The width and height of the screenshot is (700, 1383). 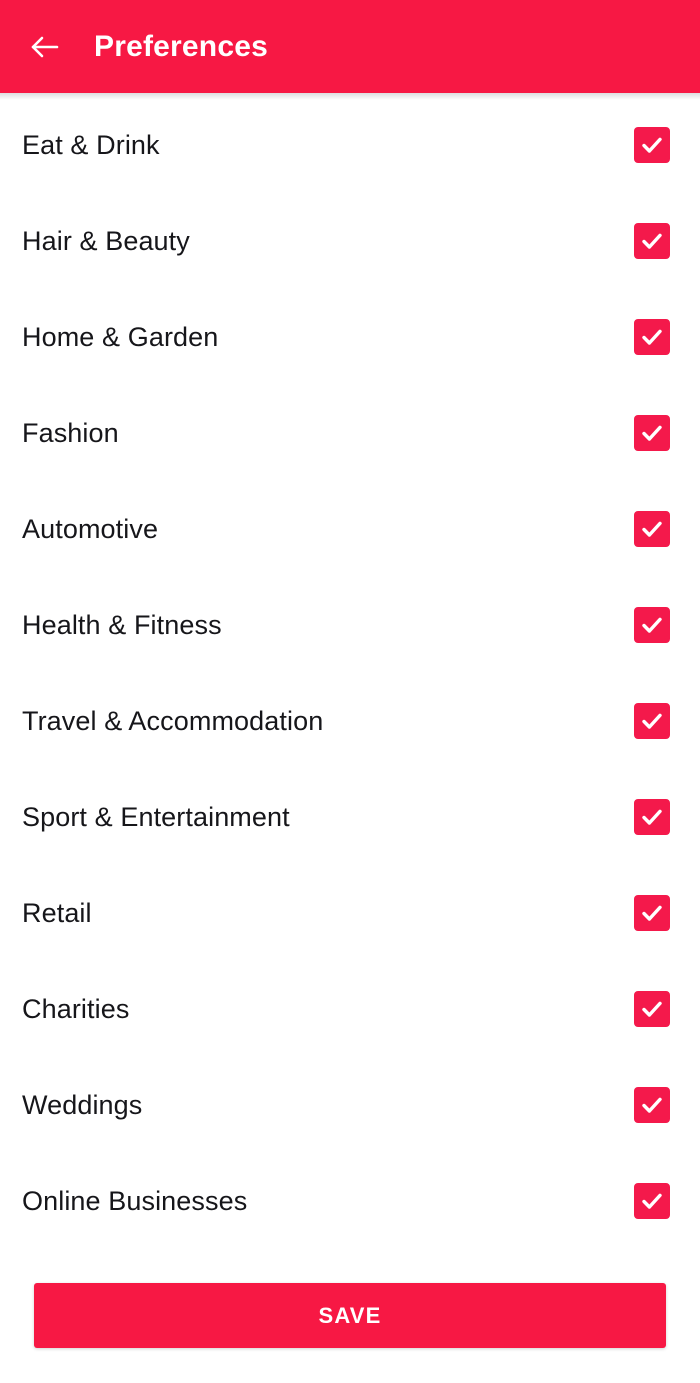 What do you see at coordinates (350, 1197) in the screenshot?
I see `preference-row: Online Businesses` at bounding box center [350, 1197].